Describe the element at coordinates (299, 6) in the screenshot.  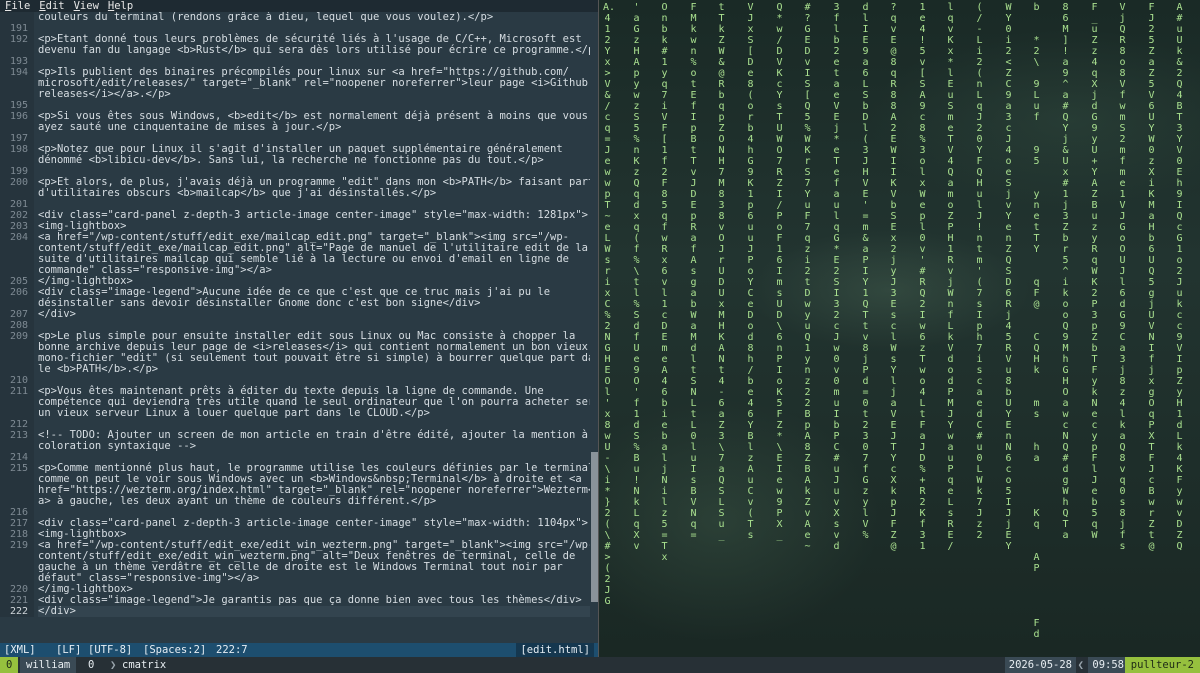
I see `menu-bar: File Edit View Help` at that location.